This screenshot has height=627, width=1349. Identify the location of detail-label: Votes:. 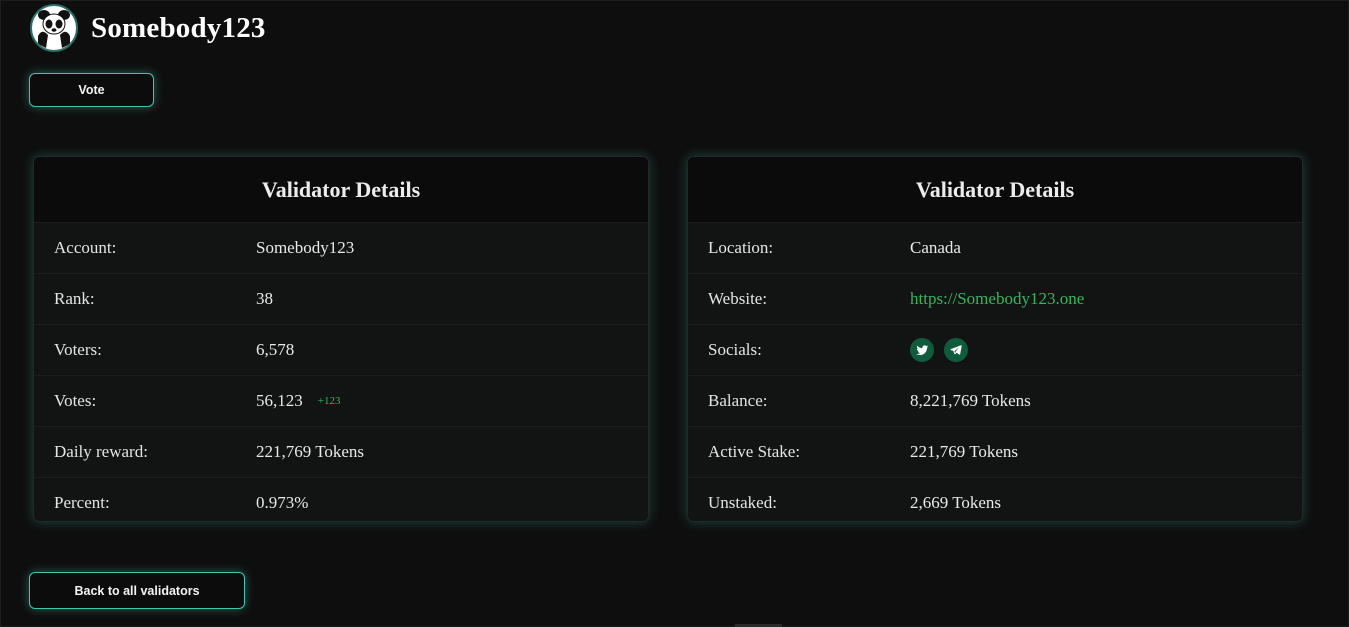
(75, 400).